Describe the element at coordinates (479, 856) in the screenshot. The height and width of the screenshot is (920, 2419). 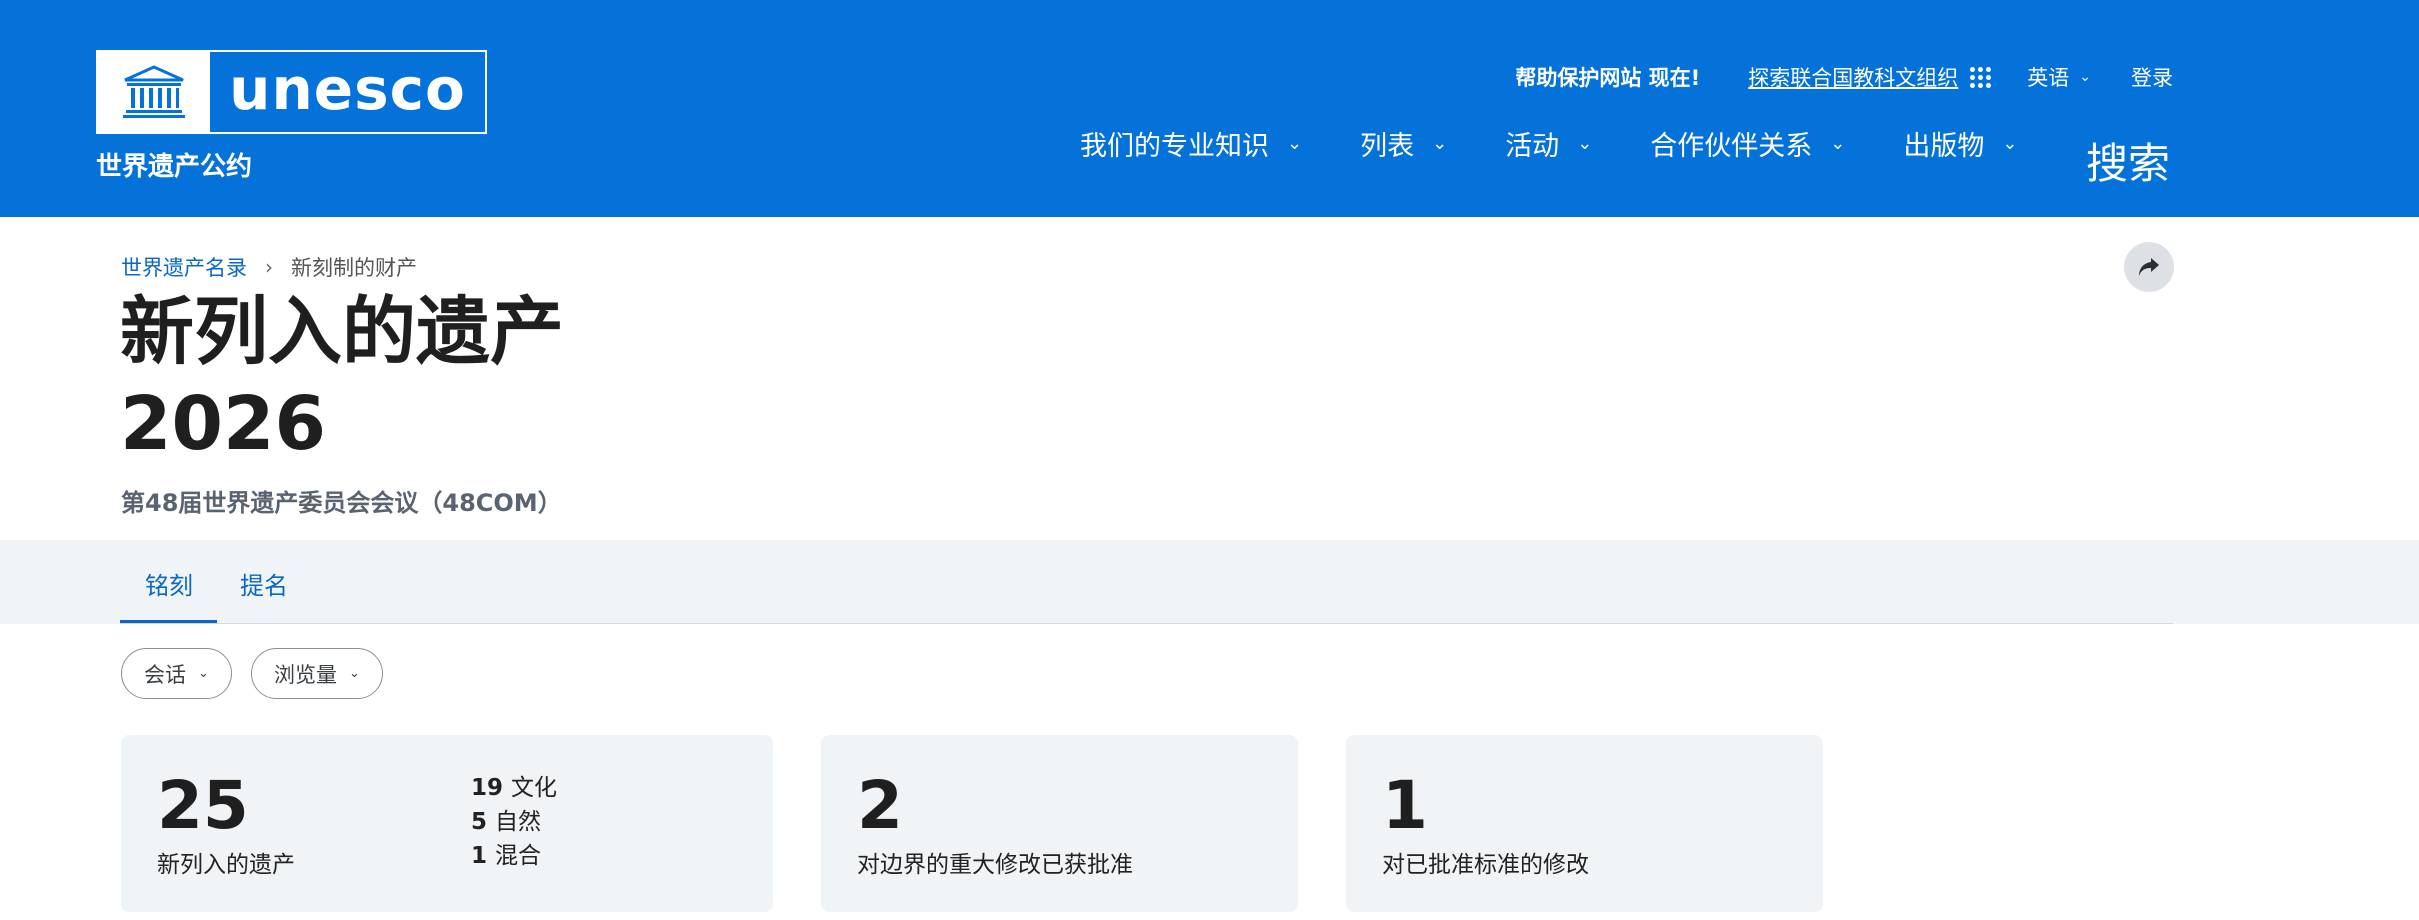
I see `breakdown-count: 1` at that location.